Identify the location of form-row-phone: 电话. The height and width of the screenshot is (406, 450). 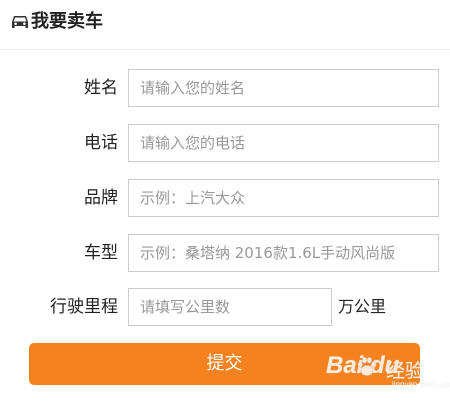
(225, 143).